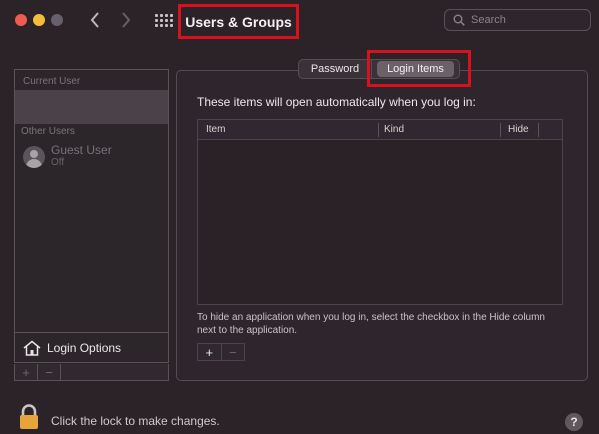 The image size is (599, 434). Describe the element at coordinates (26, 372) in the screenshot. I see `add-user-button: +` at that location.